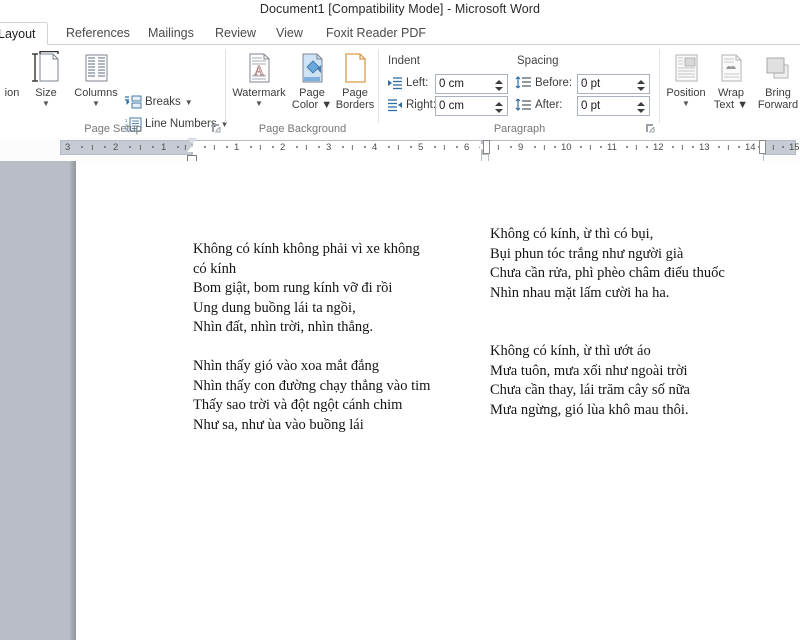 This screenshot has width=800, height=640. Describe the element at coordinates (189, 102) in the screenshot. I see `breaks-chevron-down-icon: ▼` at that location.